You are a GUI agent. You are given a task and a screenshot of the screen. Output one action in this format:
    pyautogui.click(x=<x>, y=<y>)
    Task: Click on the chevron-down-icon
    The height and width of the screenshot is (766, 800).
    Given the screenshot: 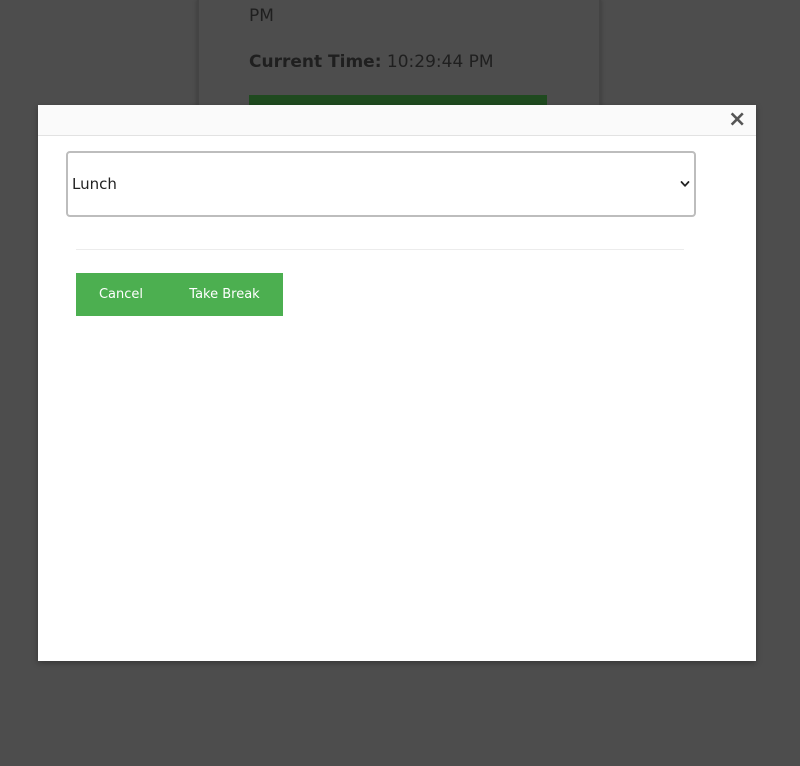 What is the action you would take?
    pyautogui.click(x=685, y=184)
    